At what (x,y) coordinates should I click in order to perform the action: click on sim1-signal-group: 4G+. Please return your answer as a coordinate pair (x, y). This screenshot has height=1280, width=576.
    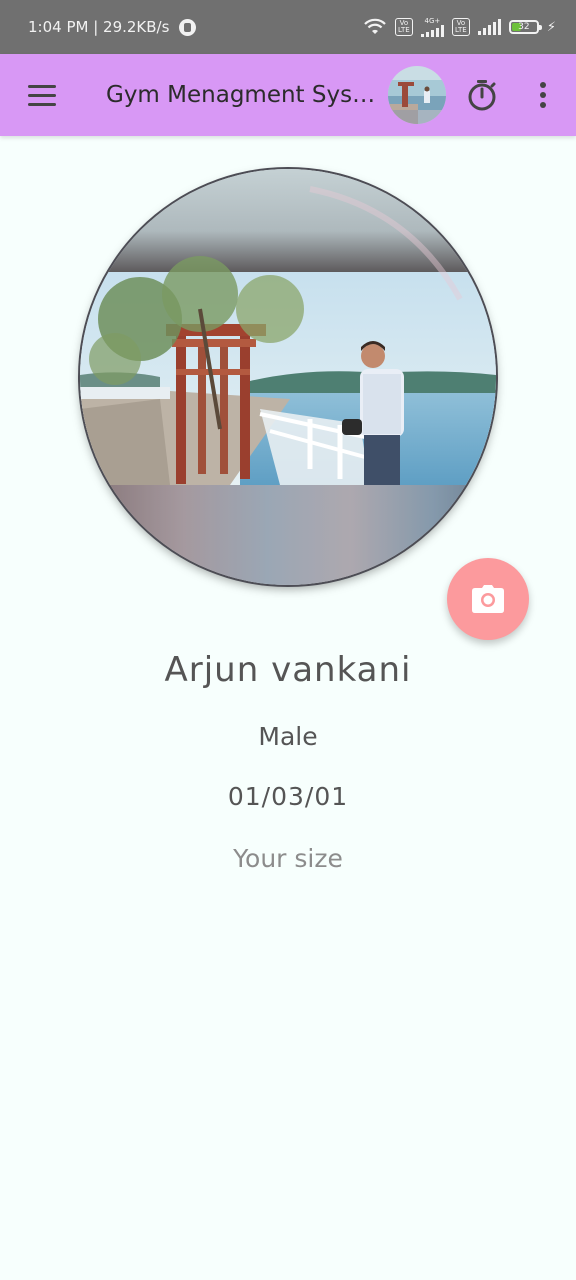
    Looking at the image, I should click on (432, 27).